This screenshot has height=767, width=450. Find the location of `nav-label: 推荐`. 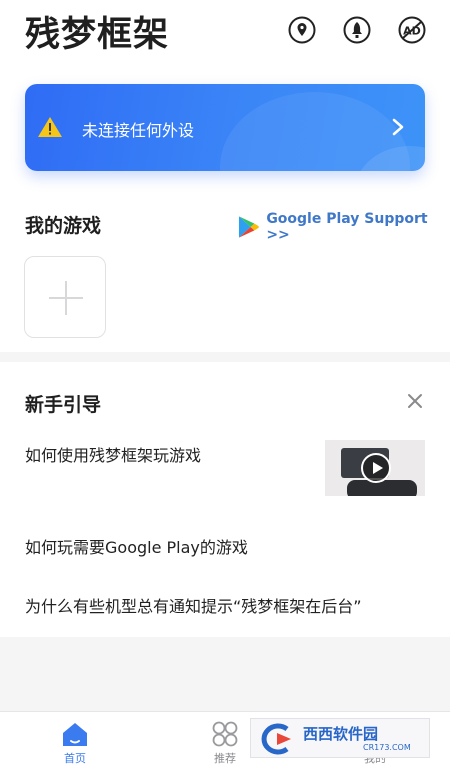

nav-label: 推荐 is located at coordinates (225, 758).